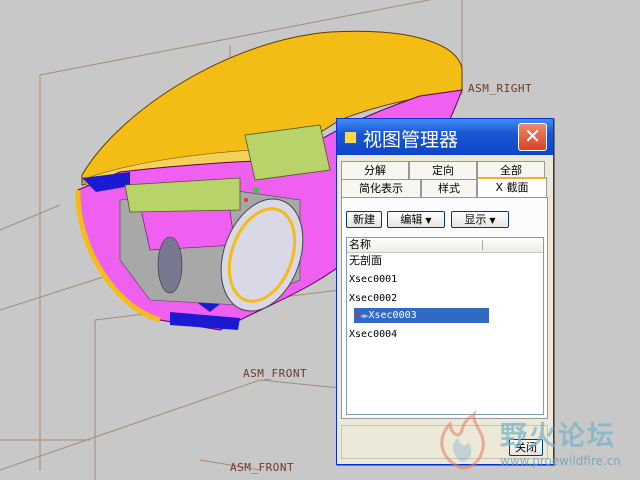 The width and height of the screenshot is (640, 480). I want to click on watermark-url: www.proewildfire.cn, so click(560, 461).